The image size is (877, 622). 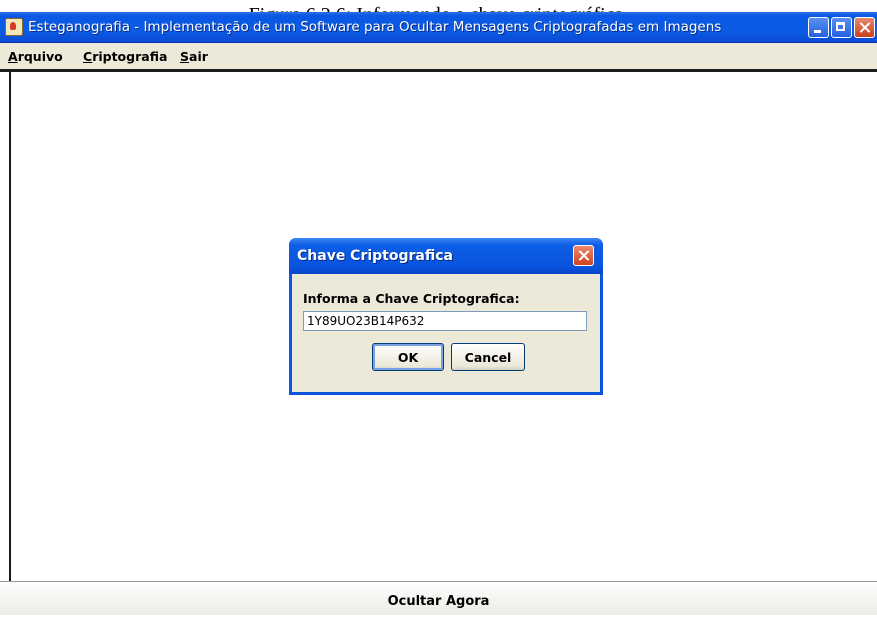 I want to click on dialog-title-bar: Chave Criptografica, so click(x=446, y=256).